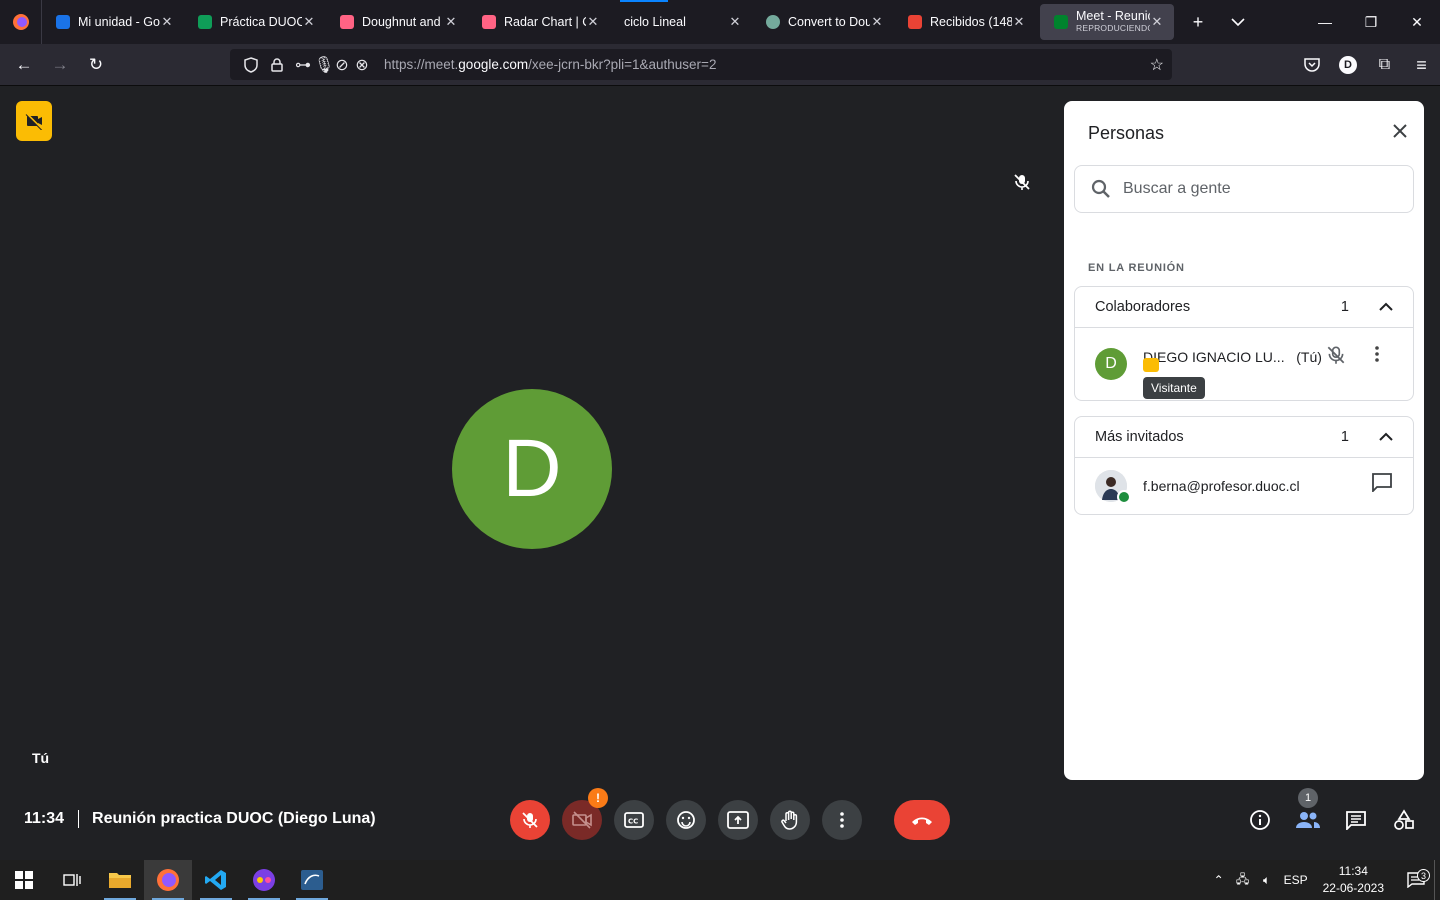 The height and width of the screenshot is (900, 1440). Describe the element at coordinates (582, 820) in the screenshot. I see `video-off-icon` at that location.